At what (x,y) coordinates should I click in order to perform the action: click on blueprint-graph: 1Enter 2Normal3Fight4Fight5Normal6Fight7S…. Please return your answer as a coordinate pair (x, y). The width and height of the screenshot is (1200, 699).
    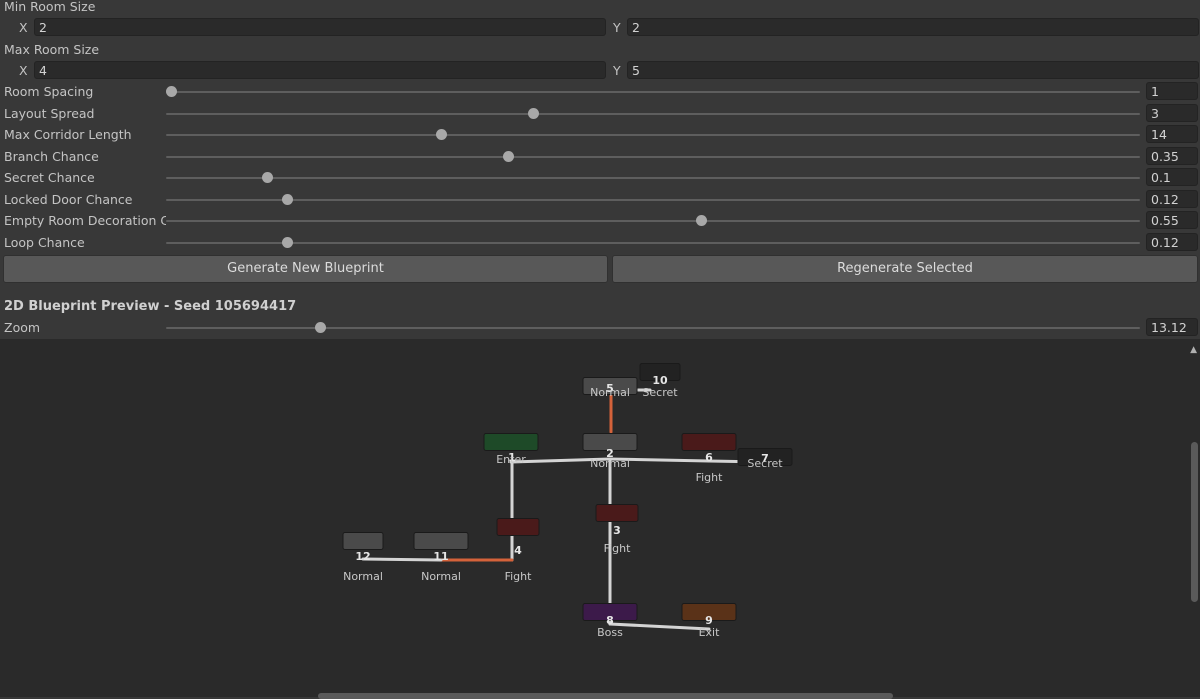
    Looking at the image, I should click on (567, 501).